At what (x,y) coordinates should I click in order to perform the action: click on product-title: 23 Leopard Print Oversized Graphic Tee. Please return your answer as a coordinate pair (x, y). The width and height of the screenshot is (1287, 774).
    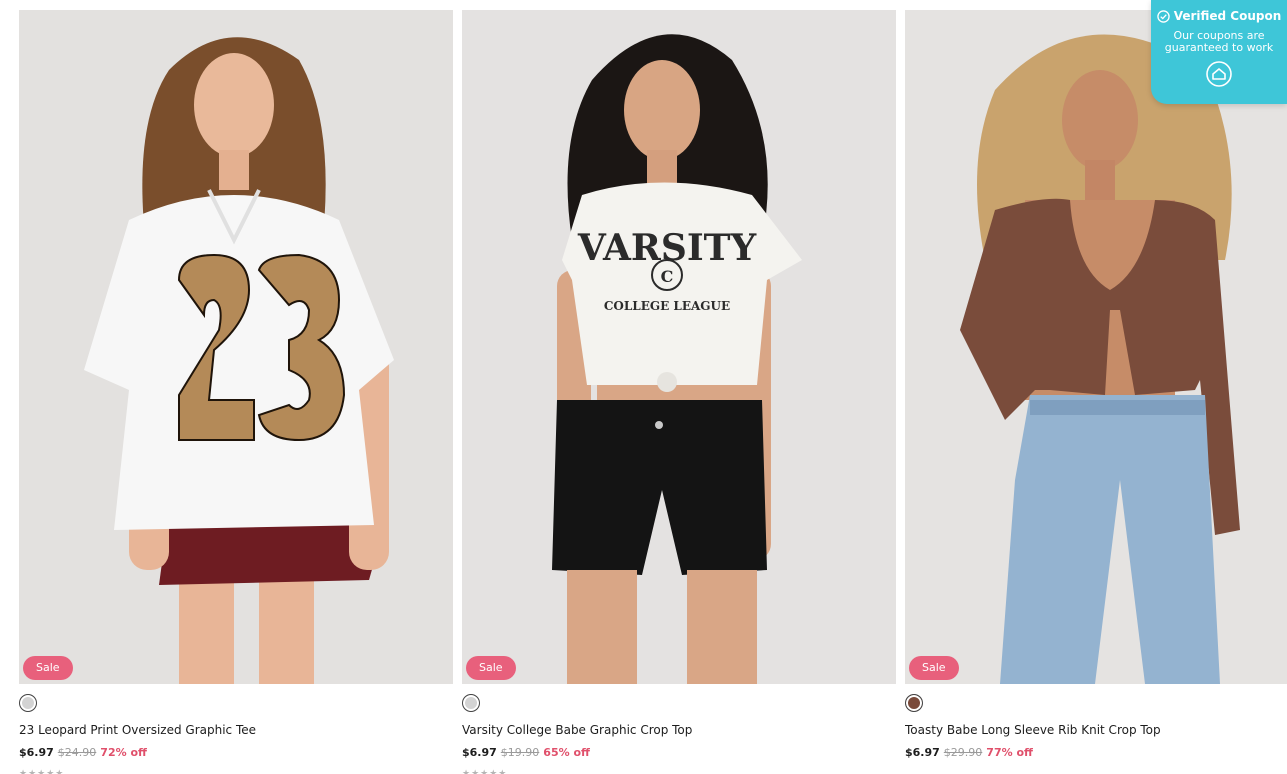
    Looking at the image, I should click on (236, 730).